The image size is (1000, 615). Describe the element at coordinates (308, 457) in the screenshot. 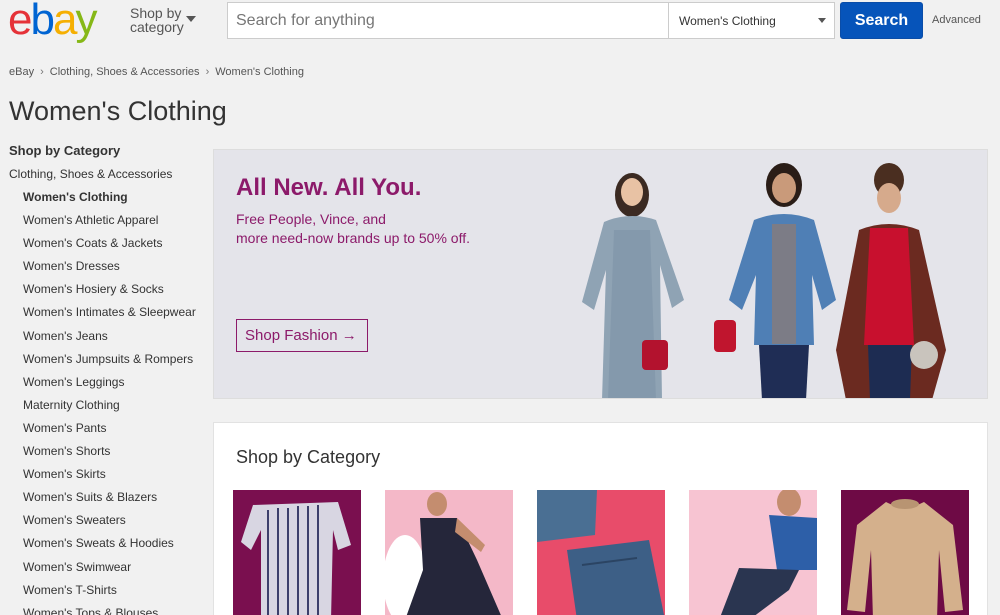

I see `section-title: Shop by Category` at that location.